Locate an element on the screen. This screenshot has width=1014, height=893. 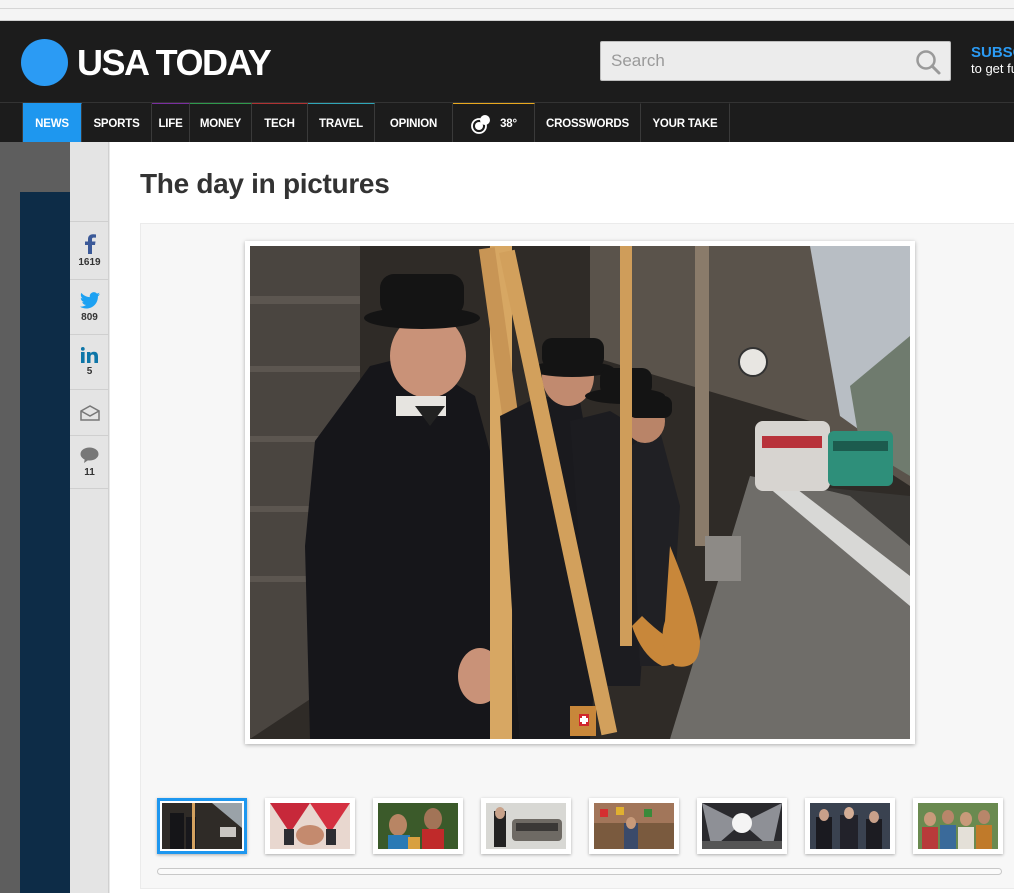
search-input is located at coordinates (751, 61).